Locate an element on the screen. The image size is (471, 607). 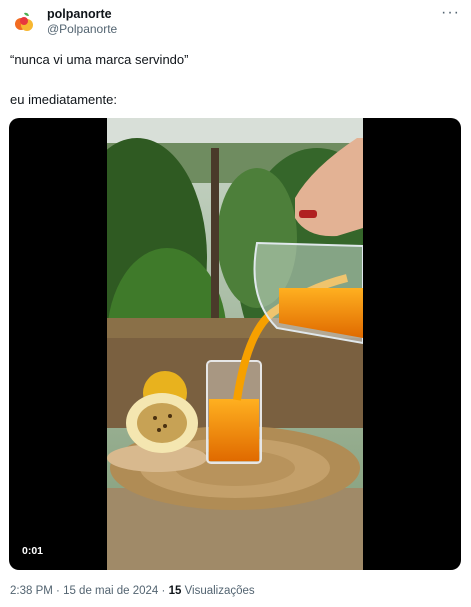
tweet-text-line1: “nunca vi uma marca servindo” is located at coordinates (99, 59).